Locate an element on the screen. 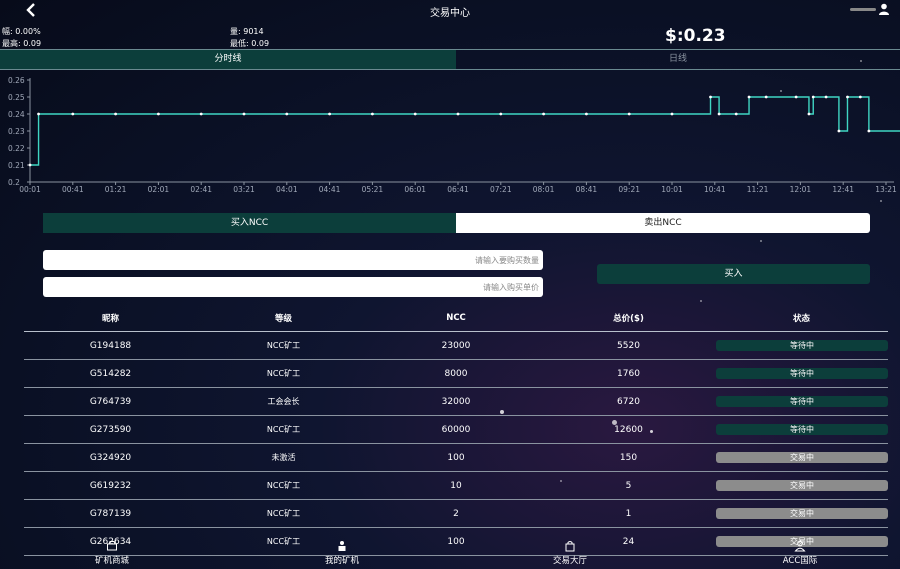  table-row: G514282 NCC矿工 8000 1760 等待中 is located at coordinates (456, 374).